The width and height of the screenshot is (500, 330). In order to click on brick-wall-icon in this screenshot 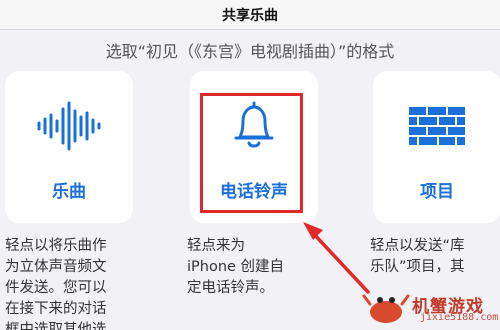, I will do `click(436, 126)`.